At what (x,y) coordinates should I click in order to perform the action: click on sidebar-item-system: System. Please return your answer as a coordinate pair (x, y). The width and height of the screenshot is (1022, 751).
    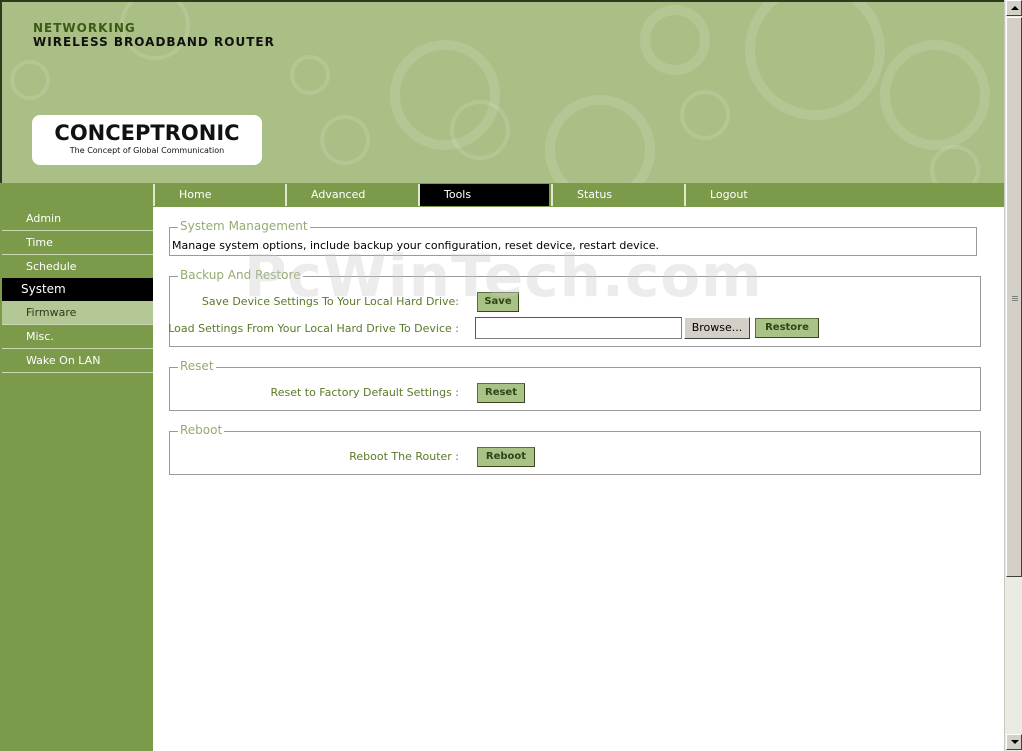
    Looking at the image, I should click on (77, 290).